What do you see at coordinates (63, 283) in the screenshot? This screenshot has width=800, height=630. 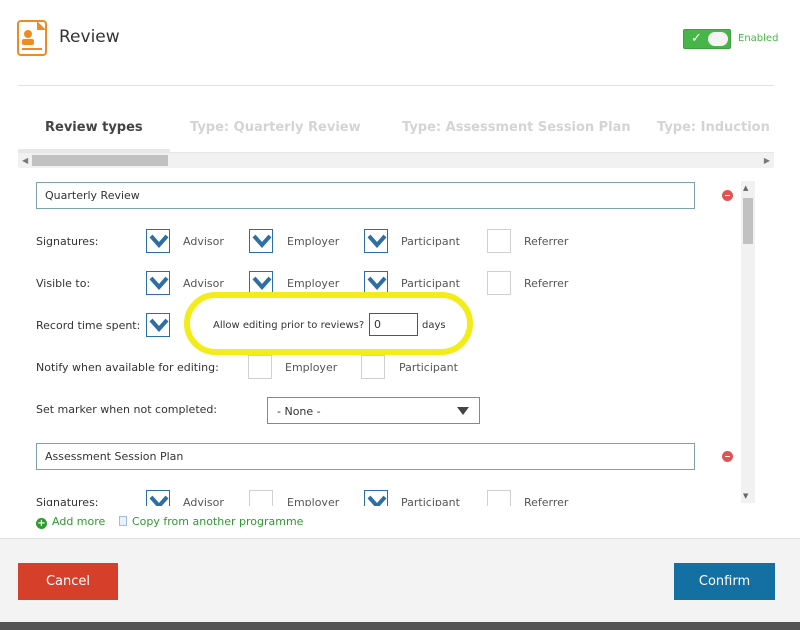 I see `visible-to-label: Visible to:` at bounding box center [63, 283].